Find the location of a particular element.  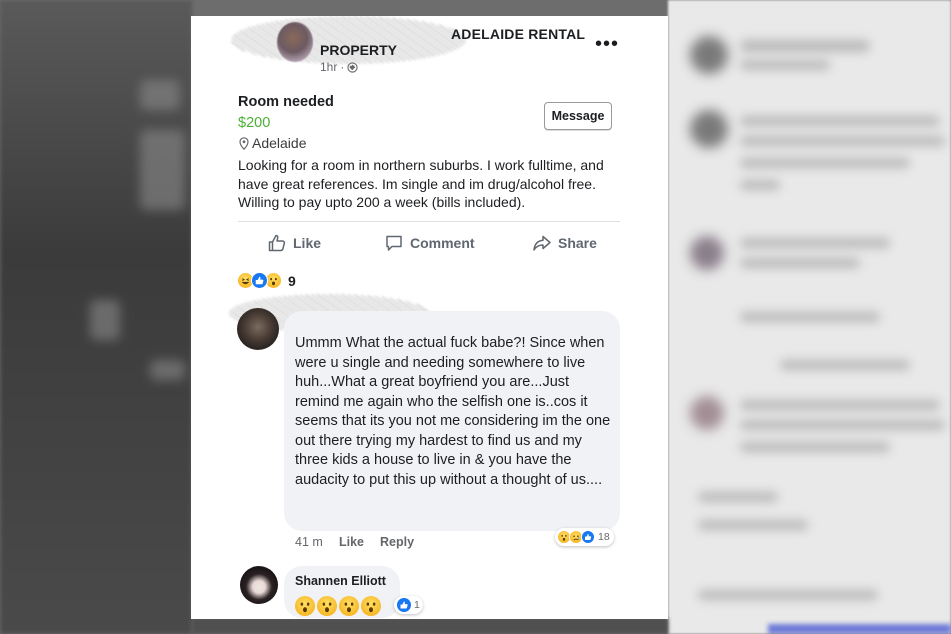

comment-reaction-count: 18 is located at coordinates (604, 537).